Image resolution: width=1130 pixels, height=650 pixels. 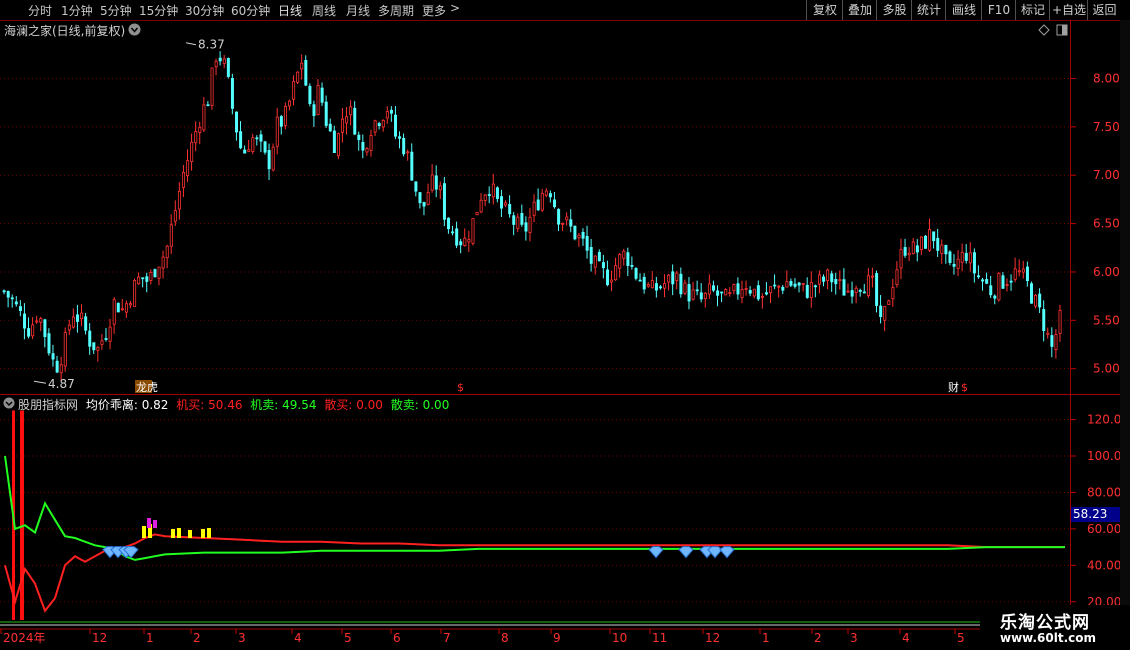 I want to click on date-tick-label: 10, so click(x=619, y=638).